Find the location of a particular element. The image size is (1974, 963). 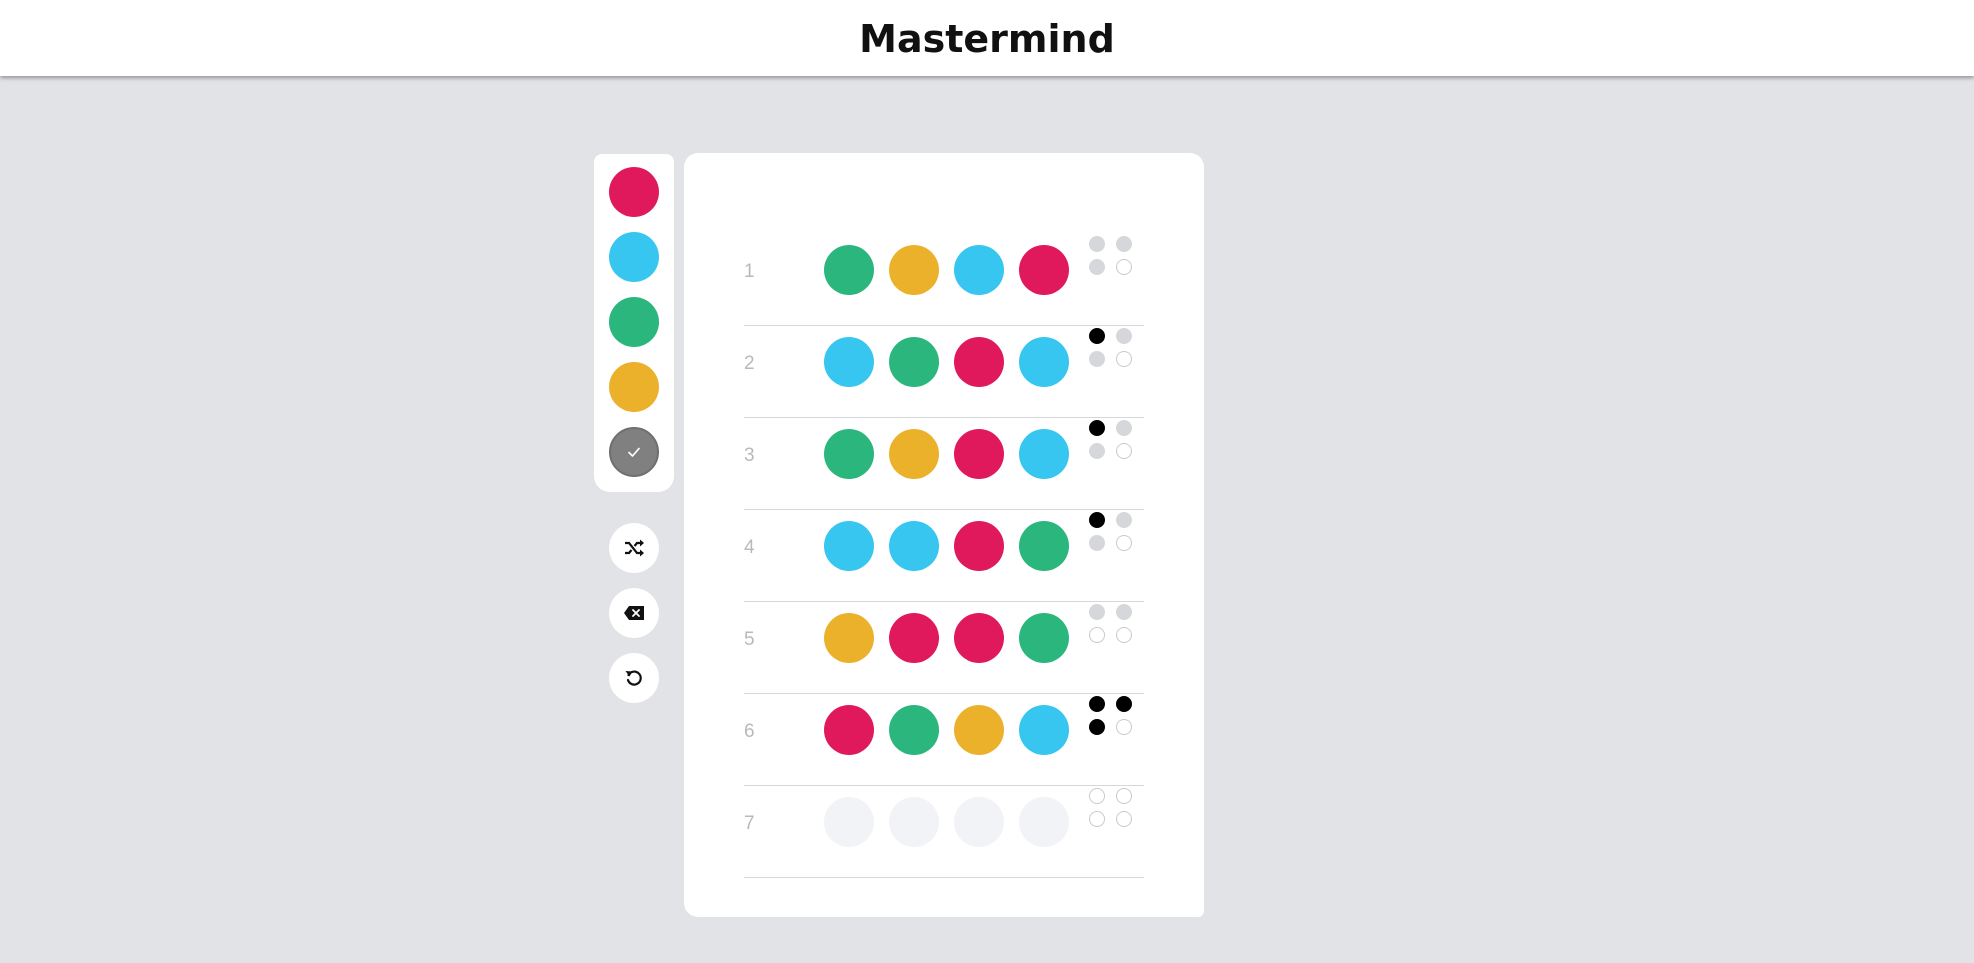

palette-peg-red is located at coordinates (634, 192).